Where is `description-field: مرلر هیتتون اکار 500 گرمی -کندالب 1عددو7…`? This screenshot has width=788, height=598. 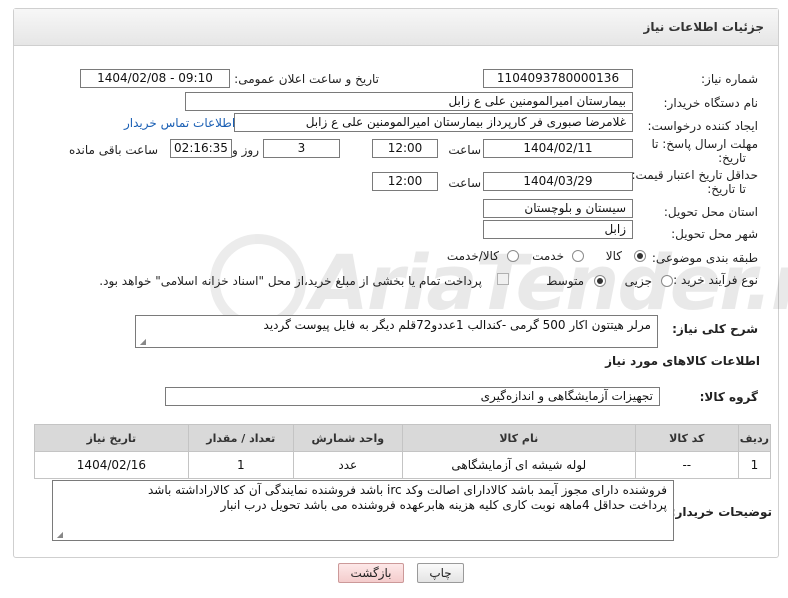
description-field: مرلر هیتتون اکار 500 گرمی -کندالب 1عددو7… is located at coordinates (396, 331).